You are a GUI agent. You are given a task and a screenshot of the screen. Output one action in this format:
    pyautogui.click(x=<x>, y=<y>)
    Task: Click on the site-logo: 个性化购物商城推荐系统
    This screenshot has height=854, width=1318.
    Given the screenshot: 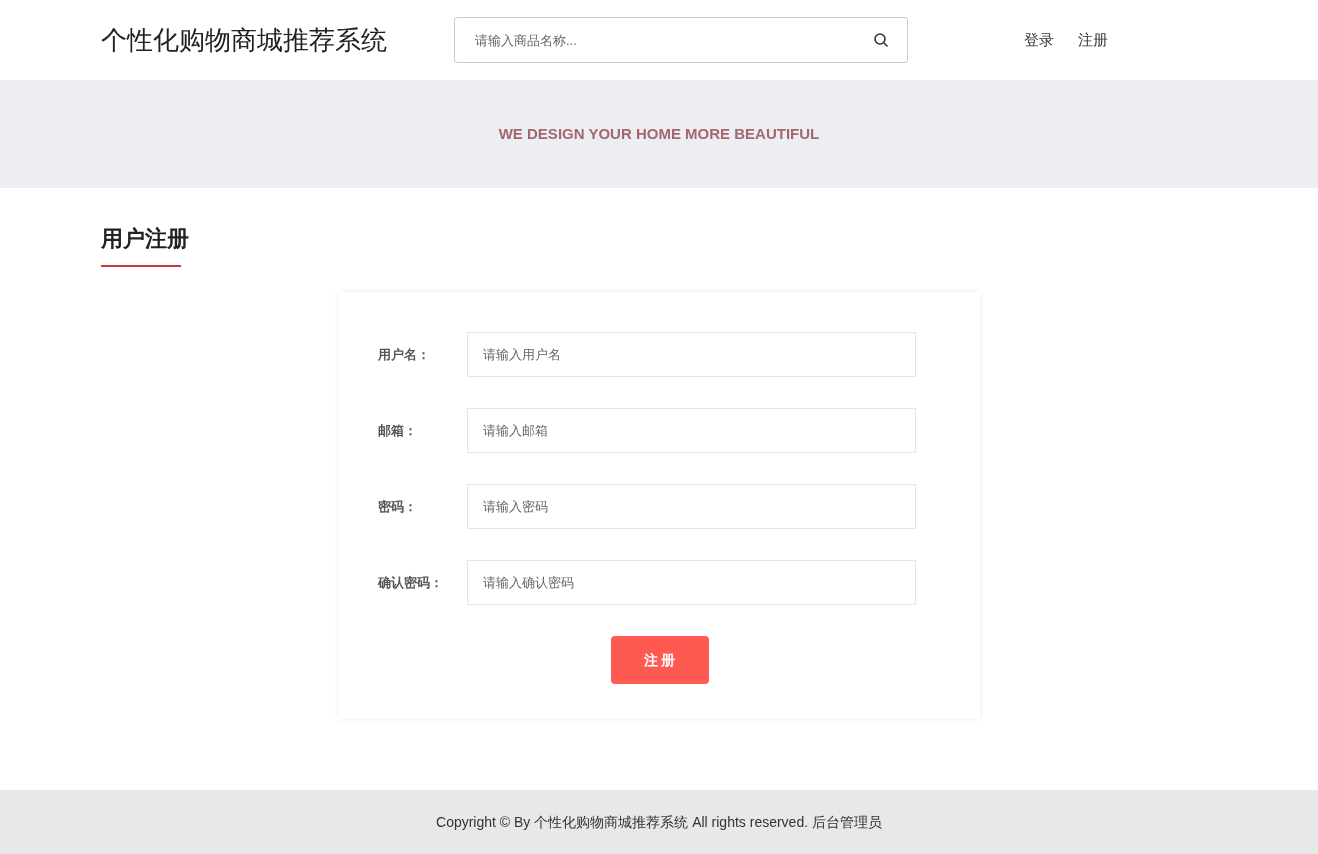 What is the action you would take?
    pyautogui.click(x=277, y=40)
    